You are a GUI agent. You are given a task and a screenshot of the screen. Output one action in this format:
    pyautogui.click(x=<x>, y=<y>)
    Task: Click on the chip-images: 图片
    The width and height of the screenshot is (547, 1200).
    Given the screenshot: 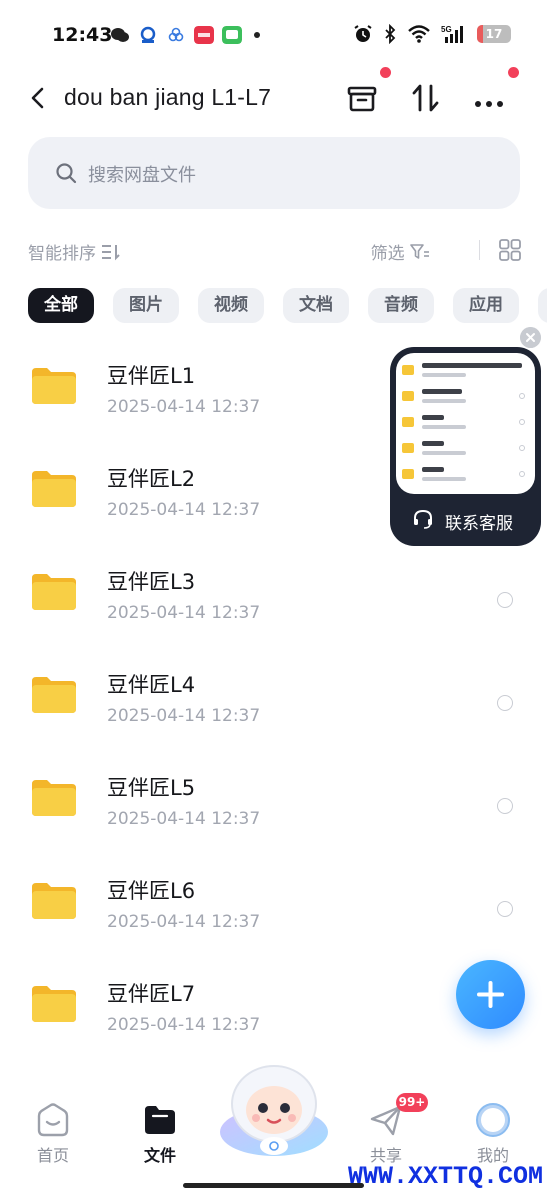 What is the action you would take?
    pyautogui.click(x=146, y=305)
    